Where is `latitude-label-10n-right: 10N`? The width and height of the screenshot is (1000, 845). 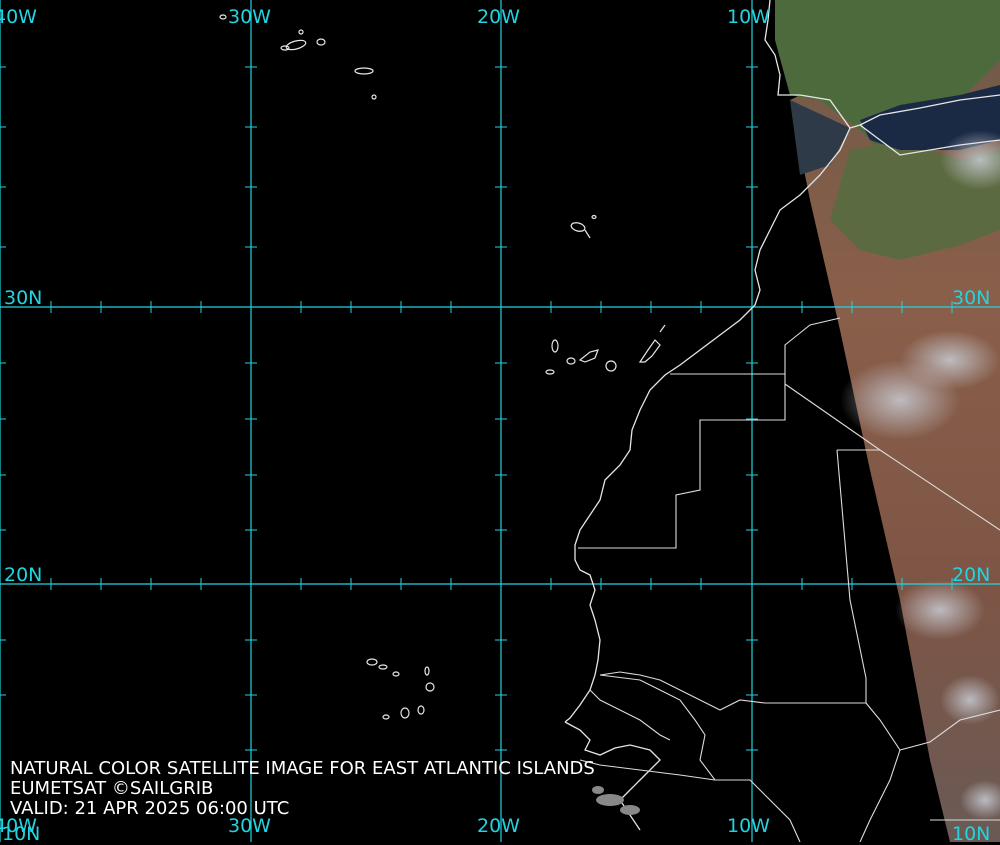 latitude-label-10n-right: 10N is located at coordinates (971, 834).